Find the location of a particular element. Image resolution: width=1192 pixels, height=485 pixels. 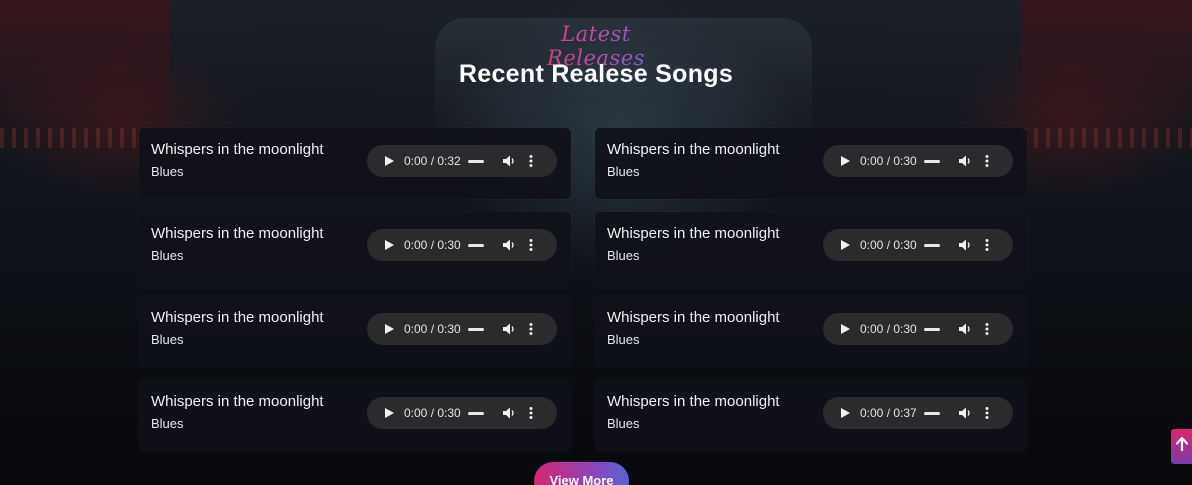

stage-lights-left is located at coordinates (70, 138).